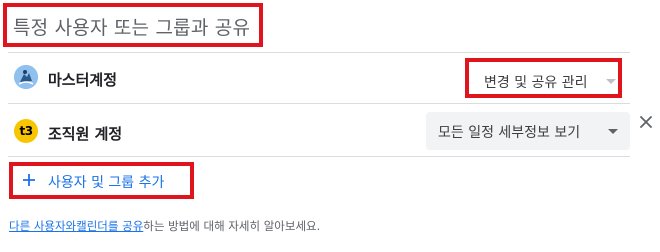  I want to click on divider-bottom, so click(319, 156).